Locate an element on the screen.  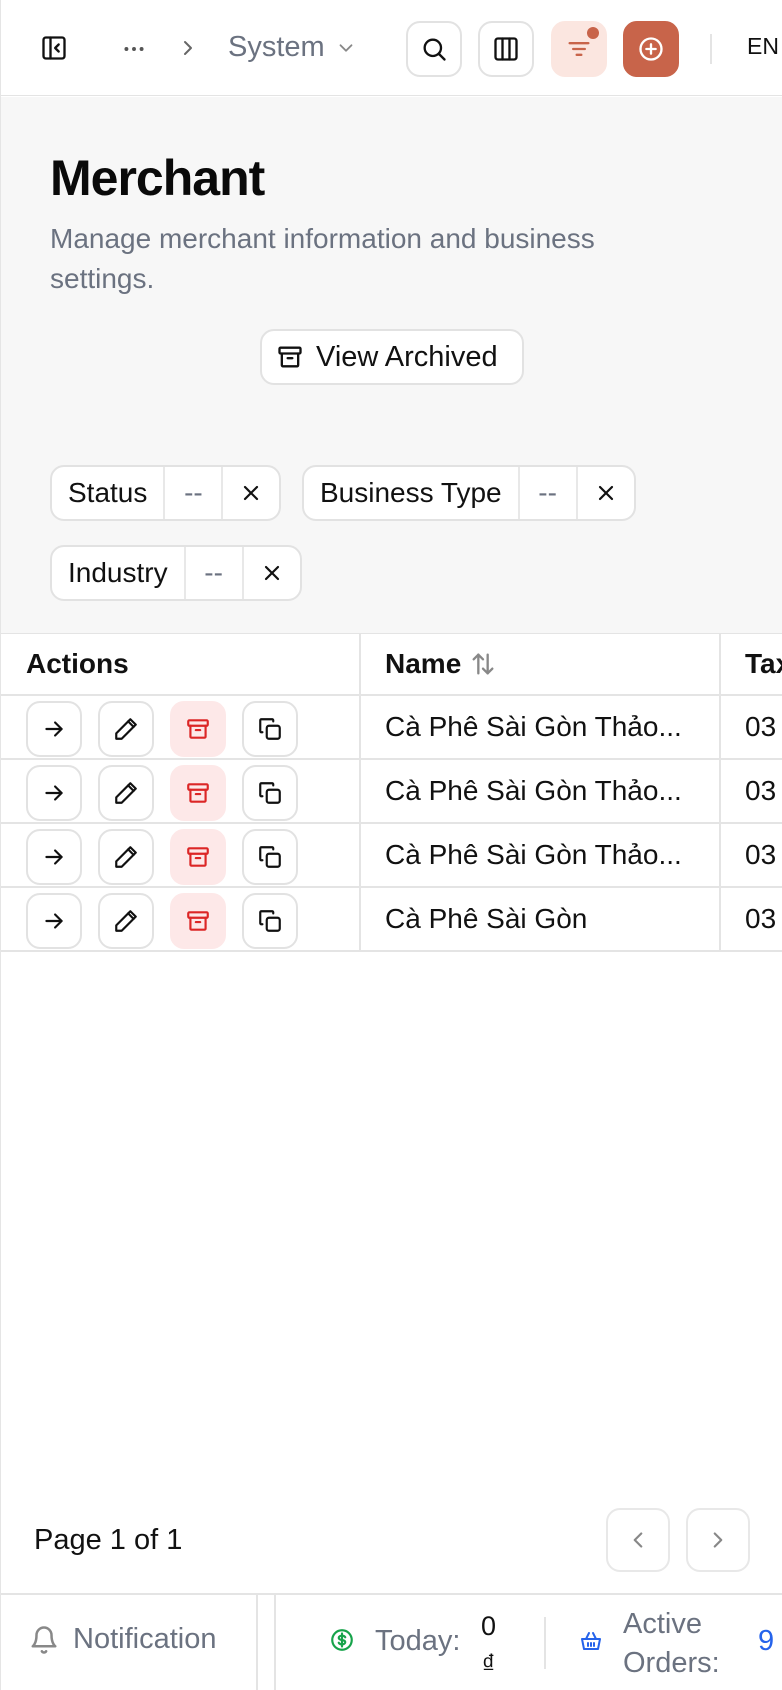
notification-label: Notification is located at coordinates (145, 1639).